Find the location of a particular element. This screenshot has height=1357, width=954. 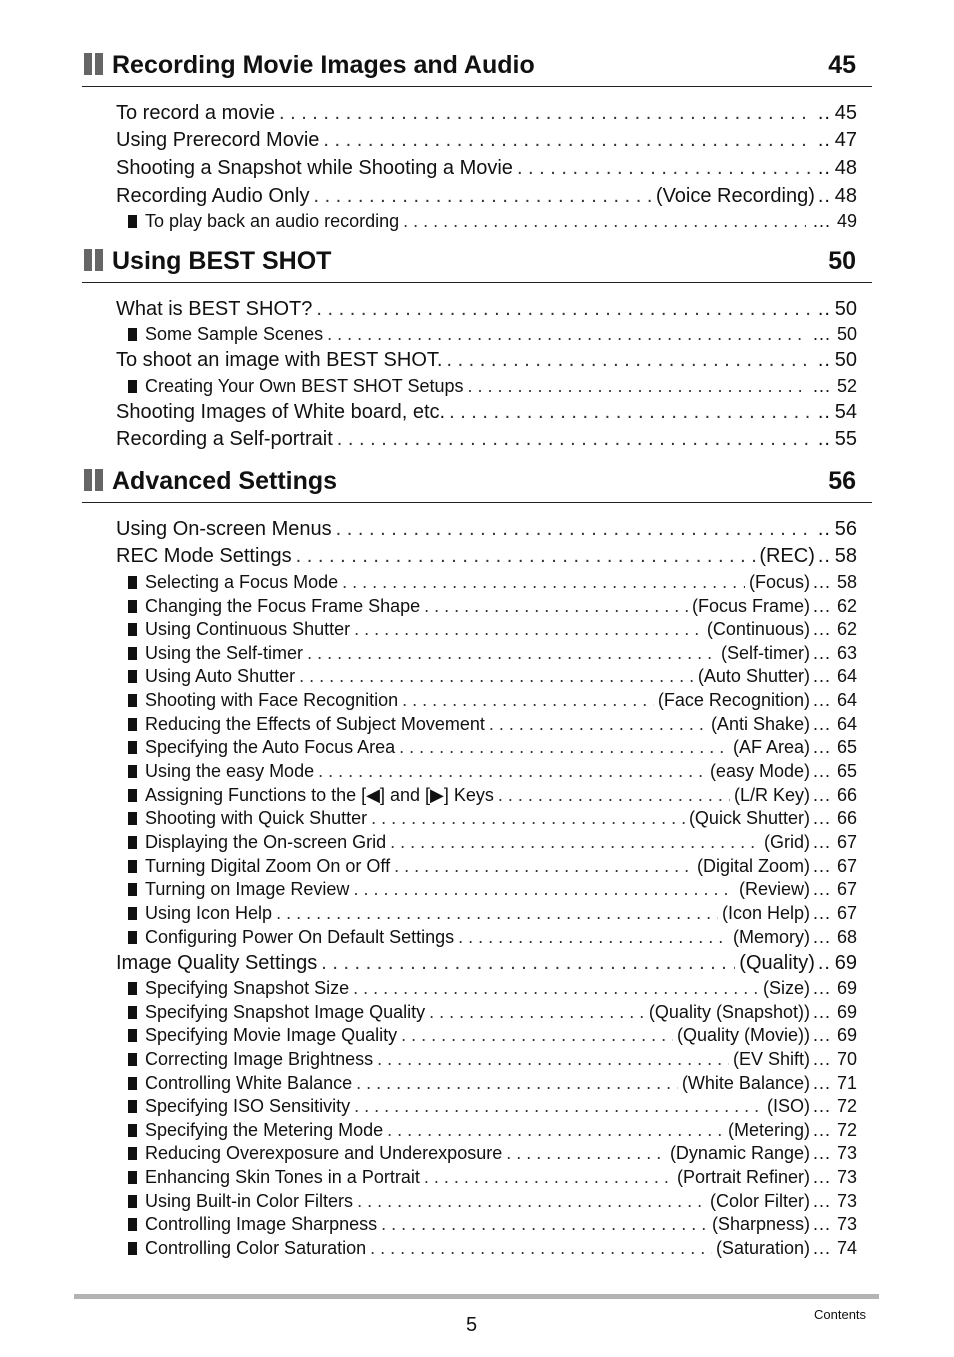

toc-subentry: Displaying the On-screen Grid (Grid)... 67 is located at coordinates (492, 842).